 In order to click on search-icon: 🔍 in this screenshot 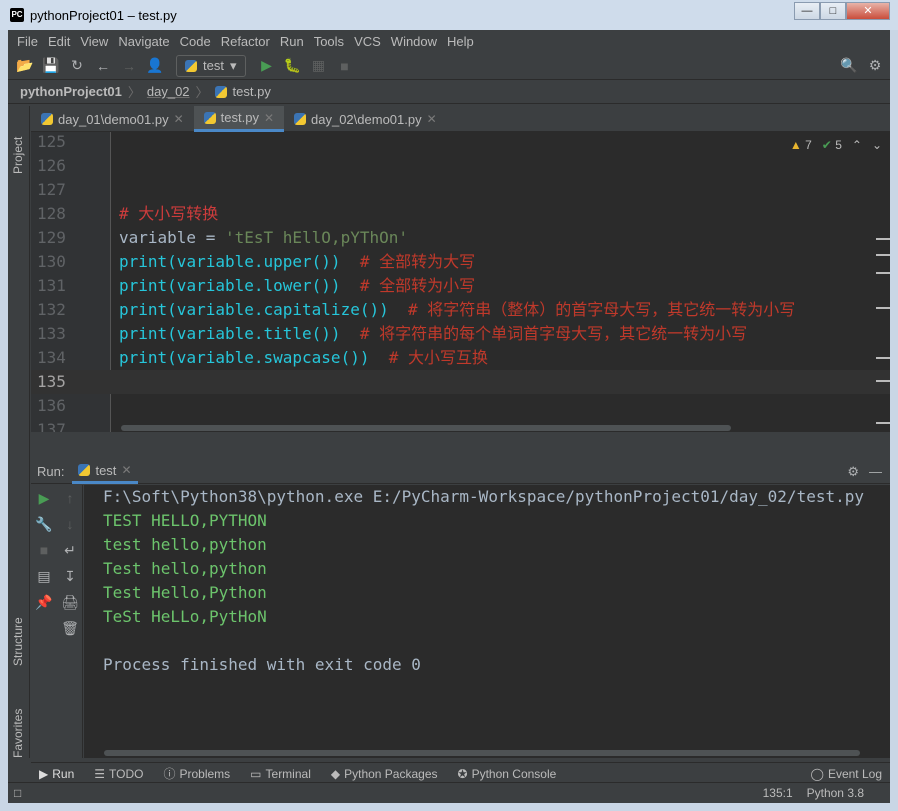, I will do `click(849, 66)`.